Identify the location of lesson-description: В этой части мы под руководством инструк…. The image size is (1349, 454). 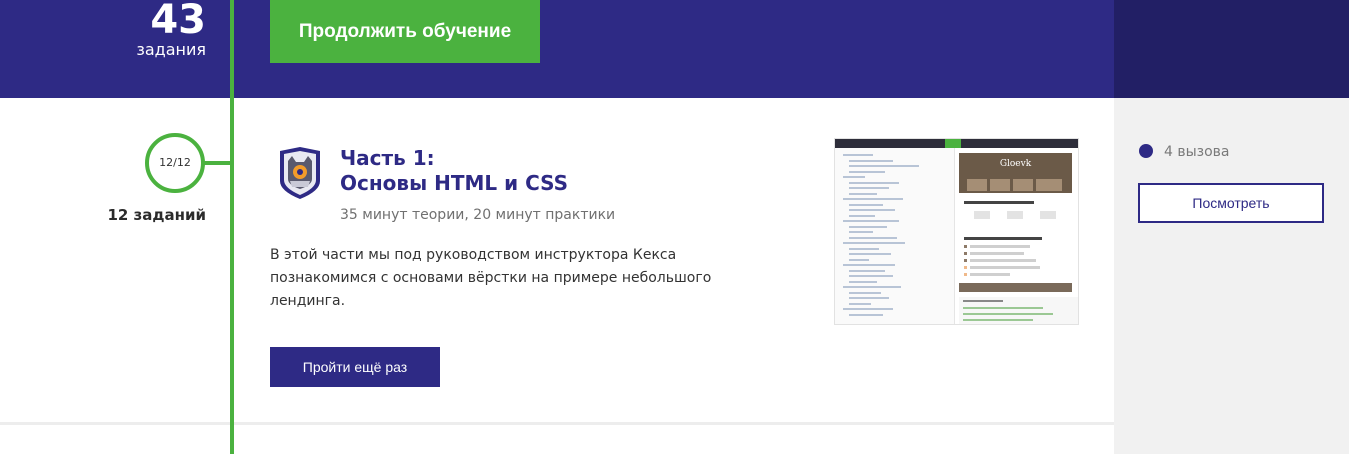
(491, 278).